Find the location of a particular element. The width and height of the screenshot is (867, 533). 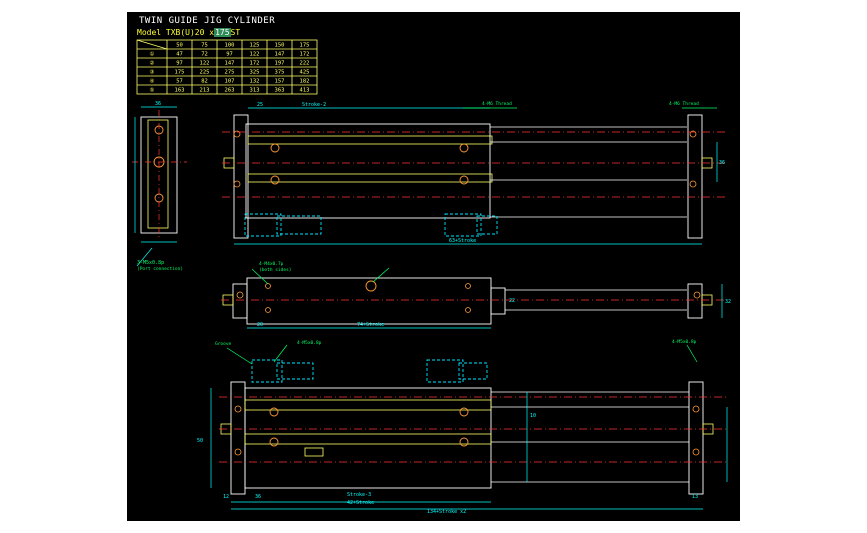

table-header-cell: 125 is located at coordinates (255, 46).